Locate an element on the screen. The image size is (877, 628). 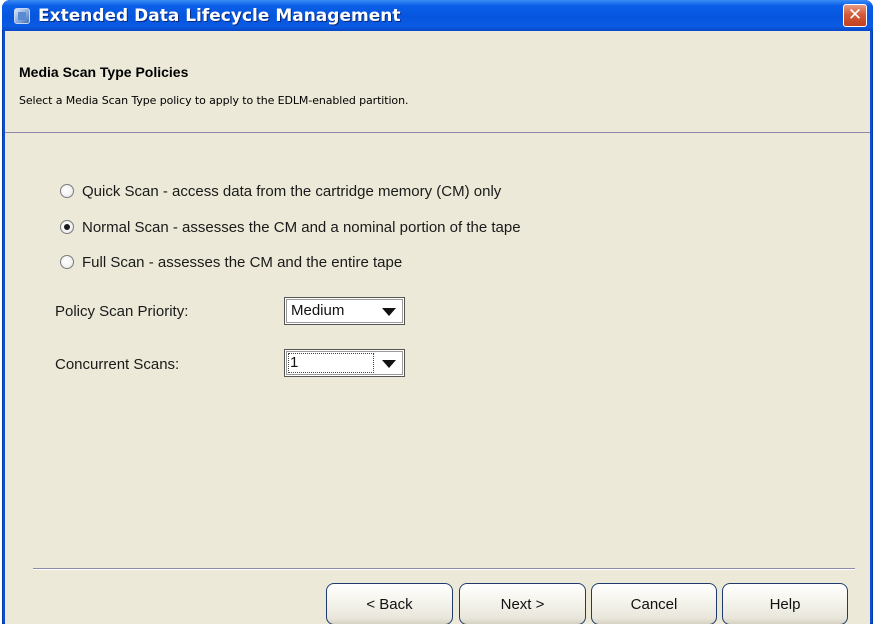
app-icon is located at coordinates (22, 16).